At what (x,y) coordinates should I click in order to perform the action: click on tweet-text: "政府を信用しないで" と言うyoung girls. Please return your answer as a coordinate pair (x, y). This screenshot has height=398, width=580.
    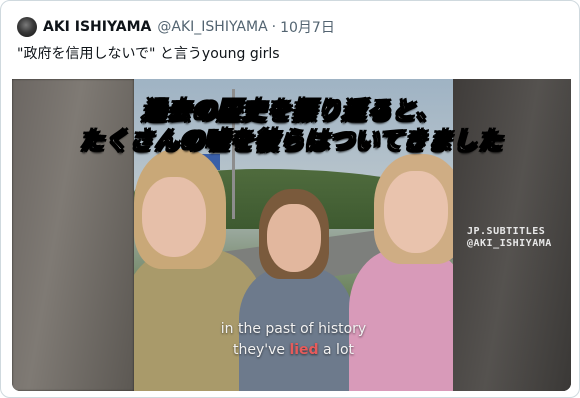
    Looking at the image, I should click on (148, 54).